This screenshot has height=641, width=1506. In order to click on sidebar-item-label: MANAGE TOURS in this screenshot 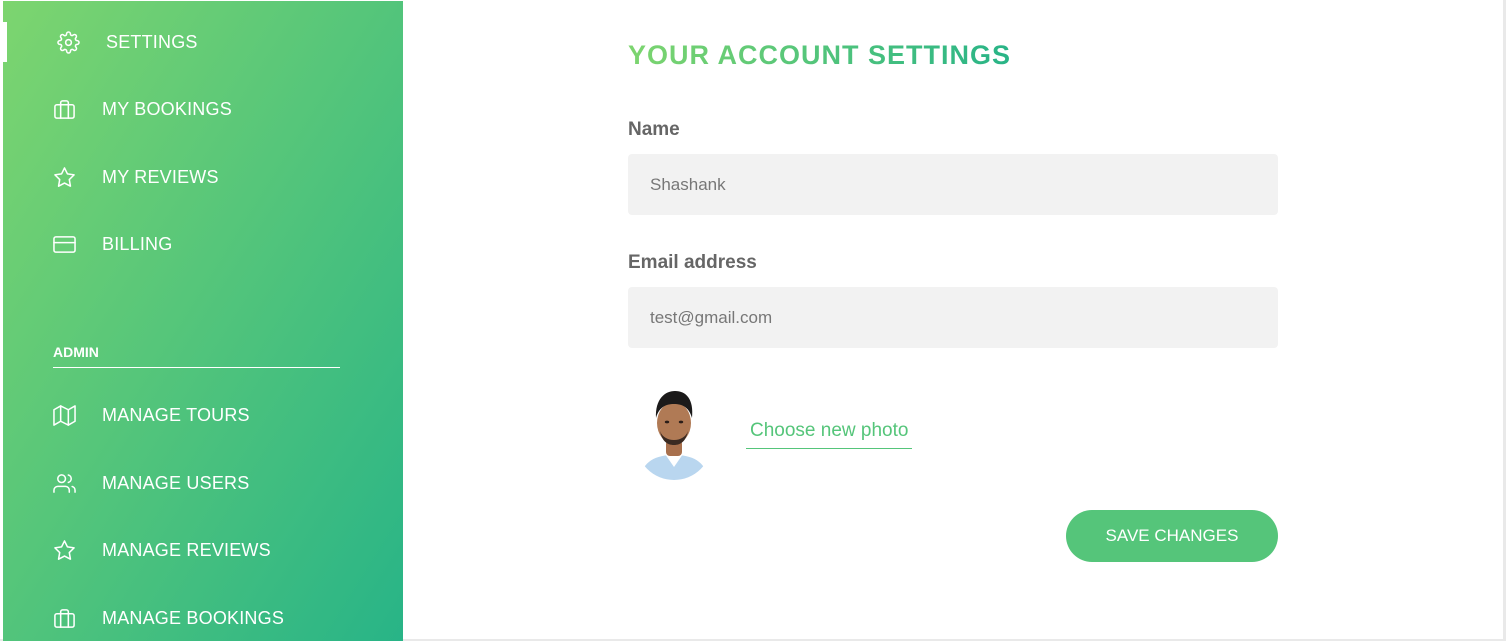, I will do `click(176, 415)`.